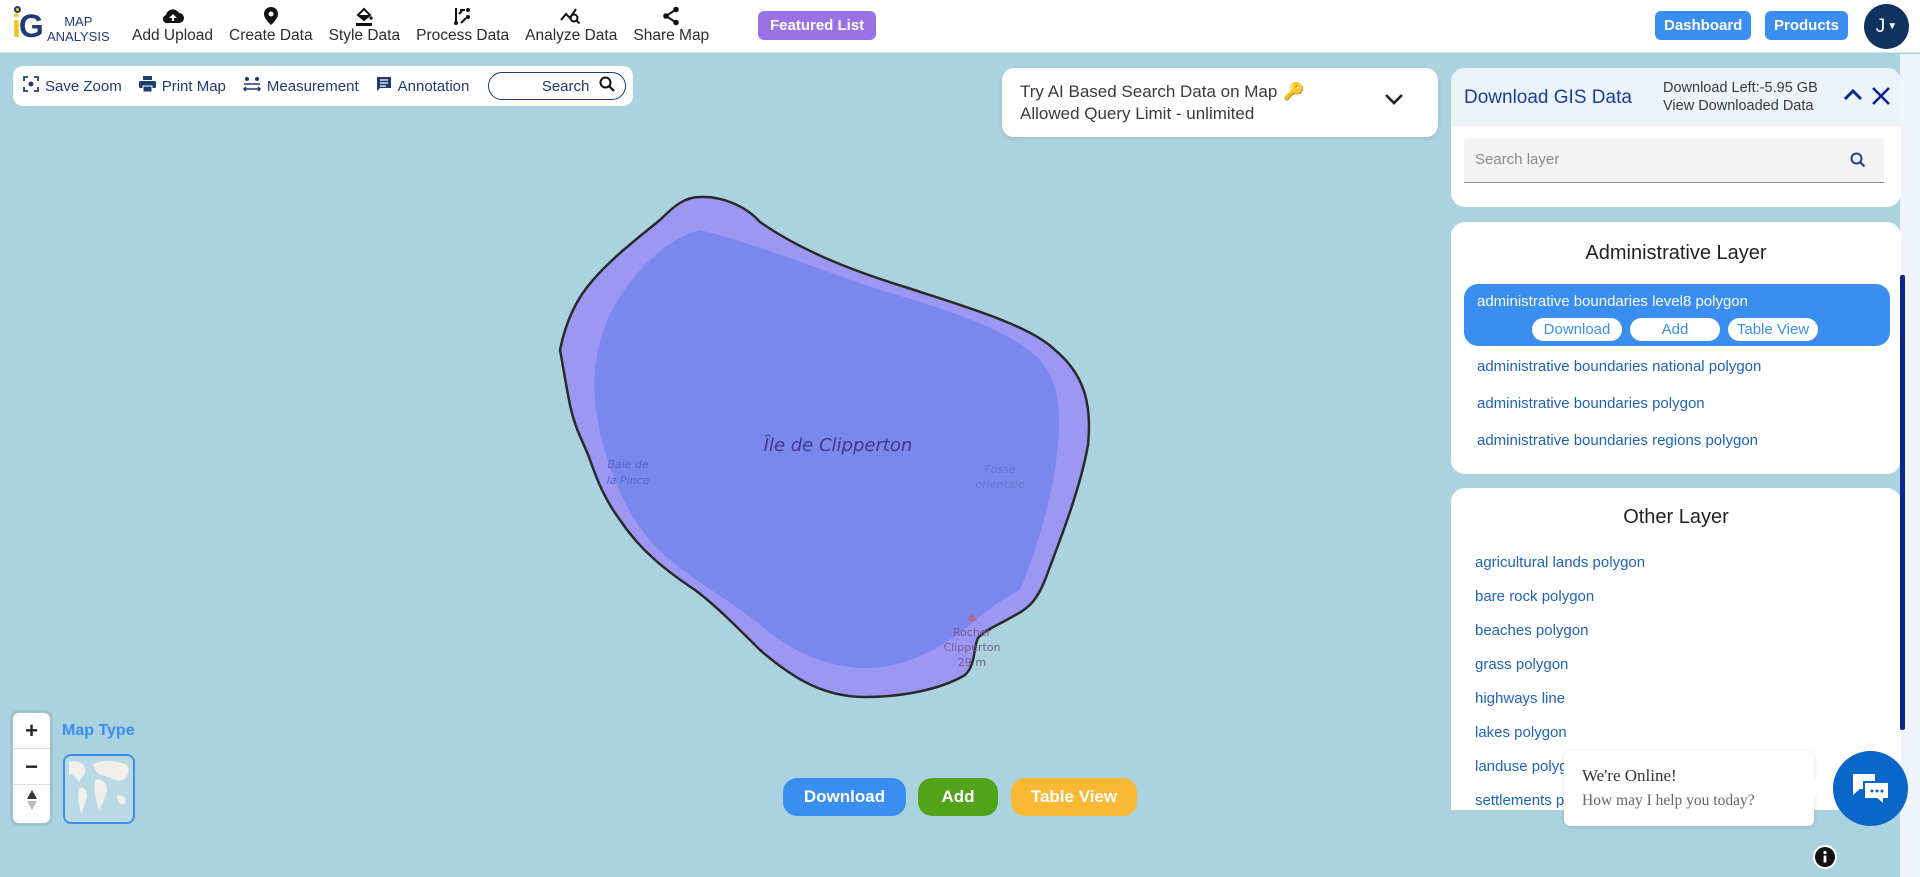  I want to click on cloud-upload-icon, so click(173, 16).